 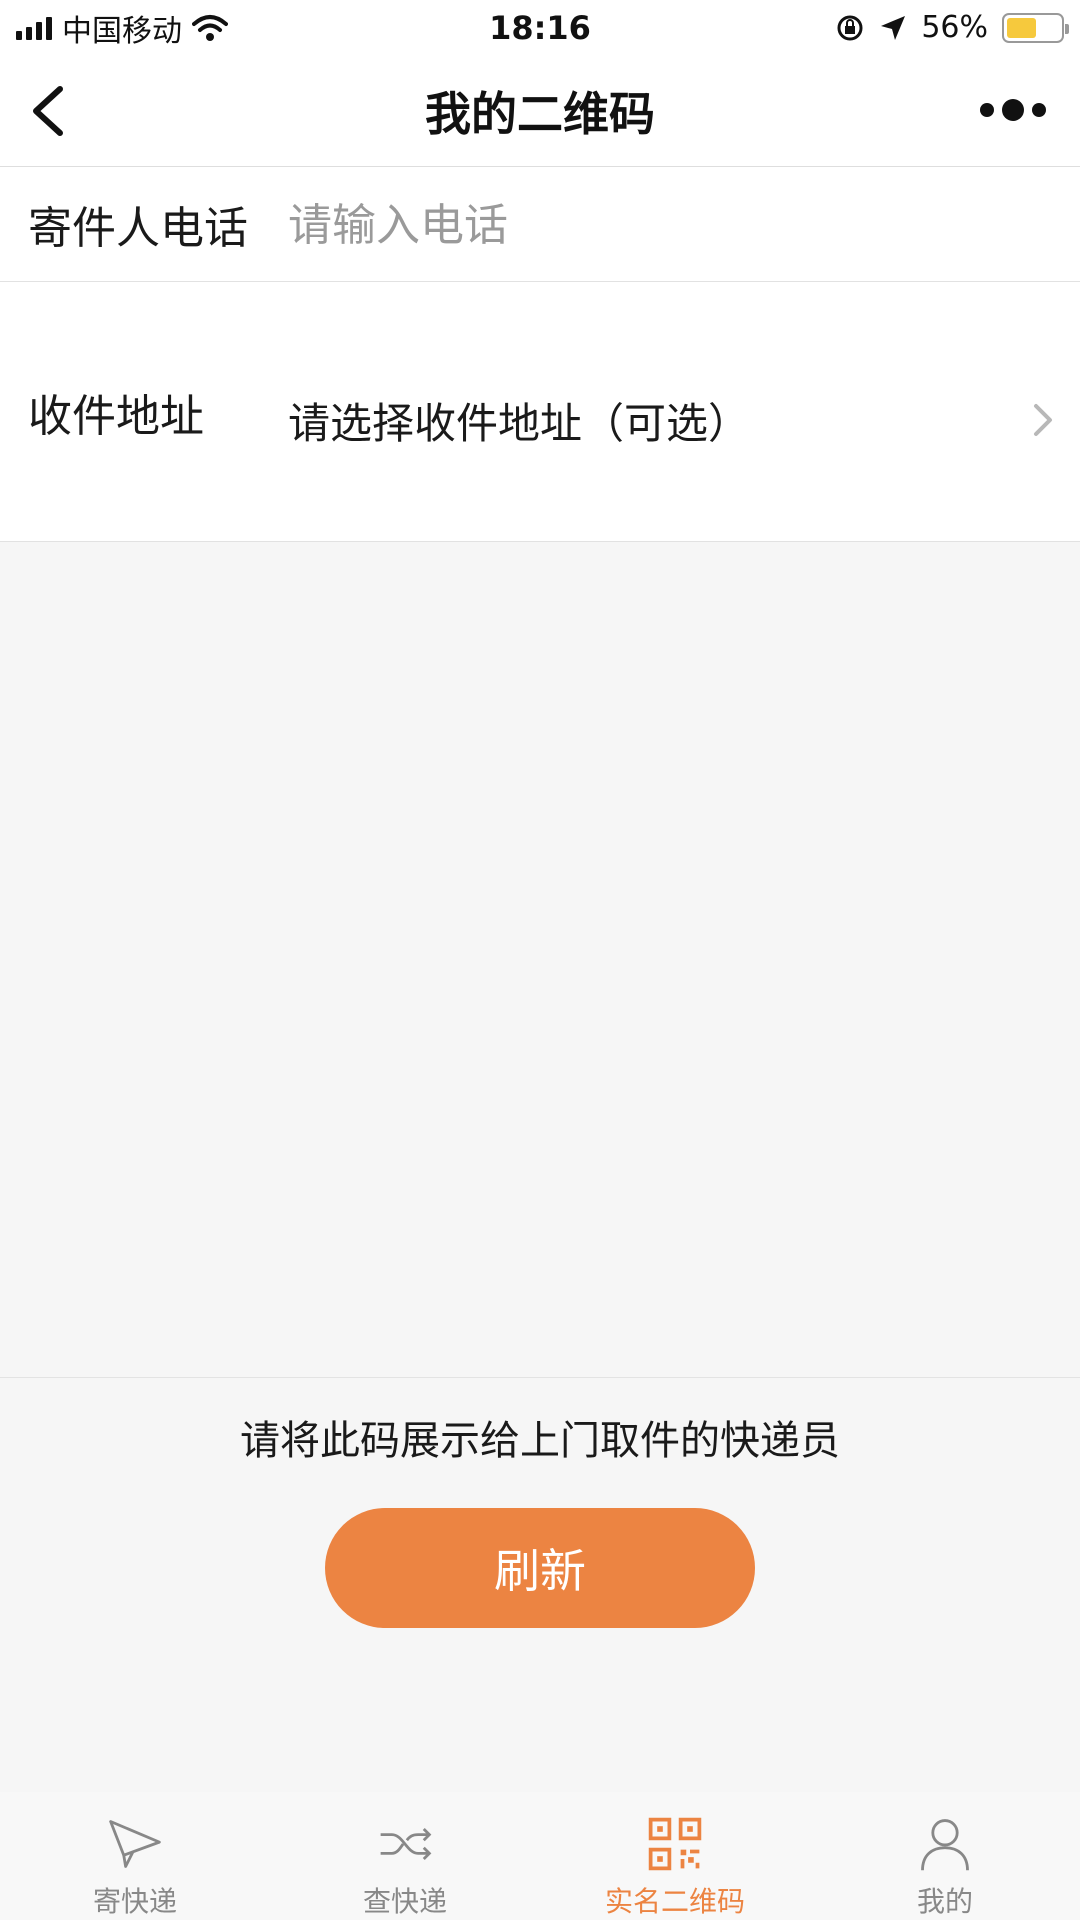 I want to click on back-arrow-icon, so click(x=54, y=111).